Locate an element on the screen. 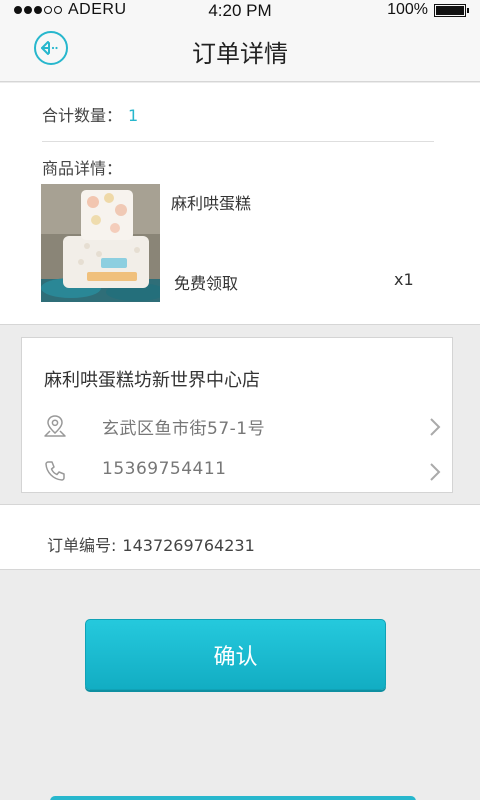 The height and width of the screenshot is (800, 480). product-name: 麻利哄蛋糕 is located at coordinates (211, 203).